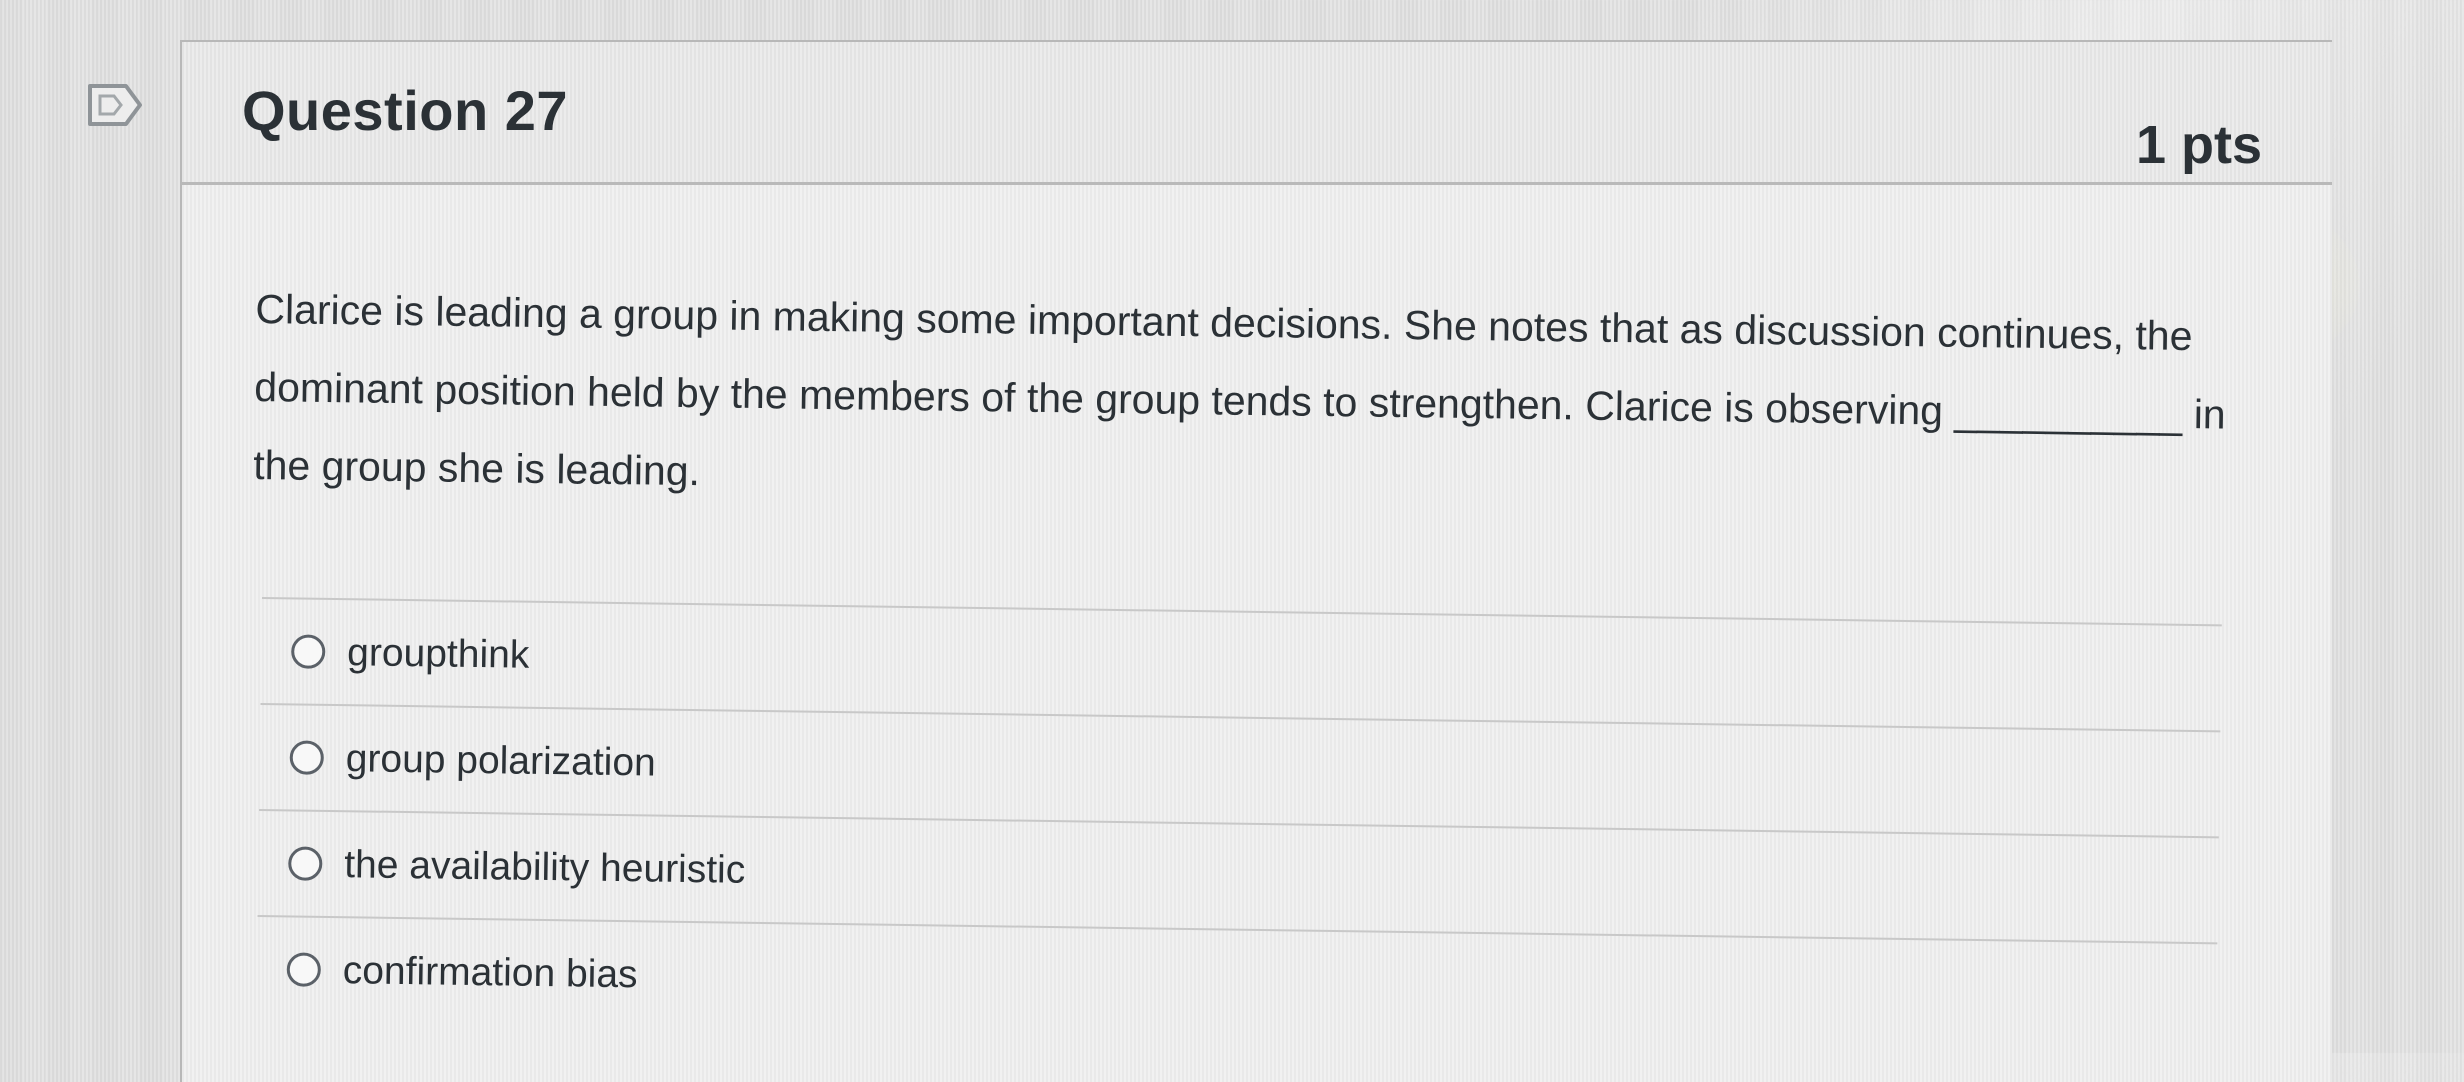  What do you see at coordinates (117, 105) in the screenshot?
I see `flag-icon` at bounding box center [117, 105].